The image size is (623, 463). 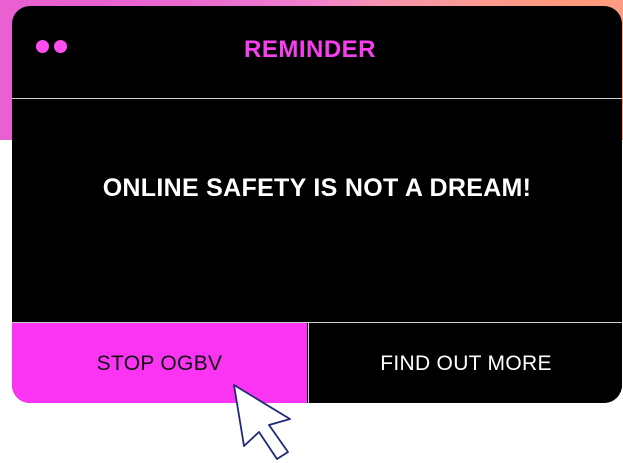 What do you see at coordinates (262, 422) in the screenshot?
I see `mouse-pointer-icon` at bounding box center [262, 422].